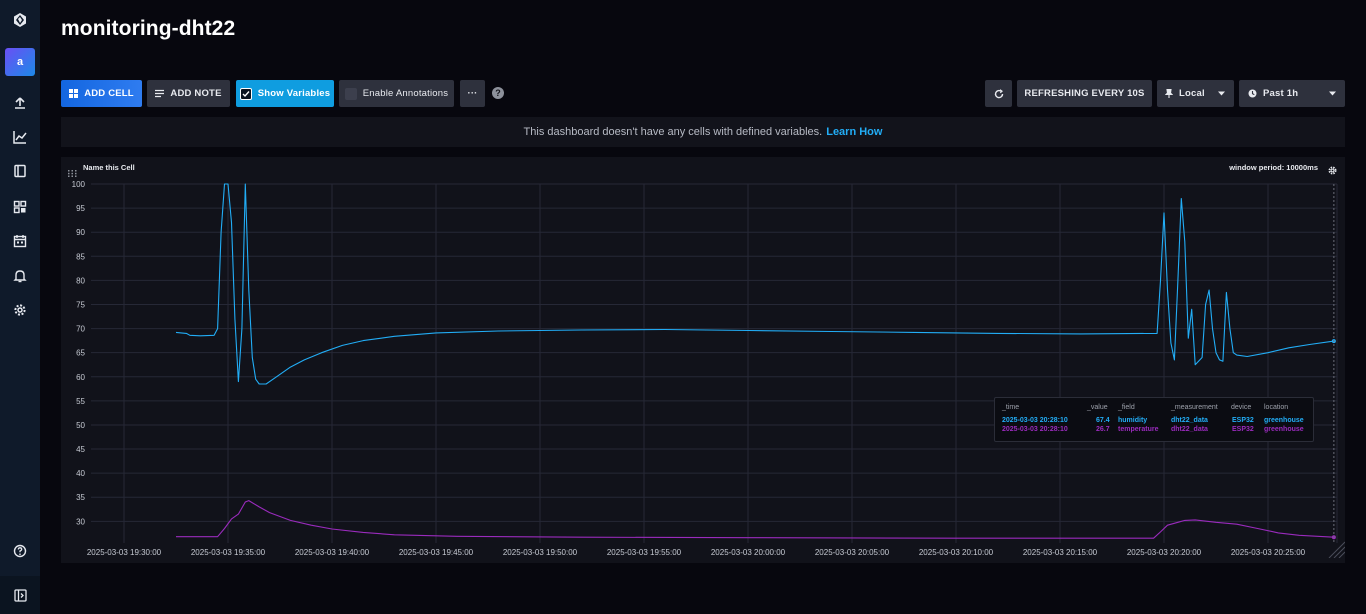 The image size is (1366, 614). Describe the element at coordinates (1138, 429) in the screenshot. I see `tooltip-cell: temperature` at that location.